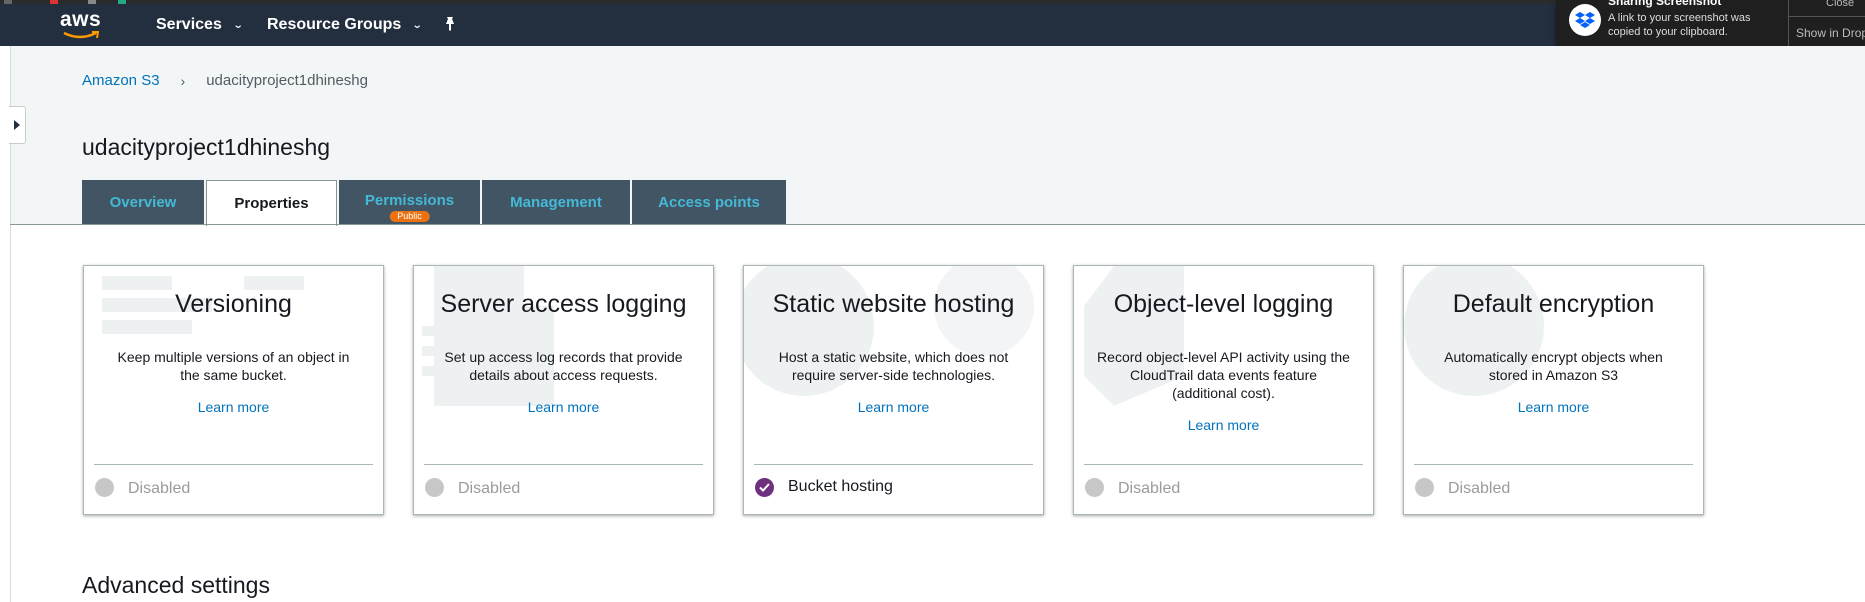 The image size is (1865, 602). Describe the element at coordinates (287, 80) in the screenshot. I see `breadcrumb-current: udacityproject1dhineshg` at that location.